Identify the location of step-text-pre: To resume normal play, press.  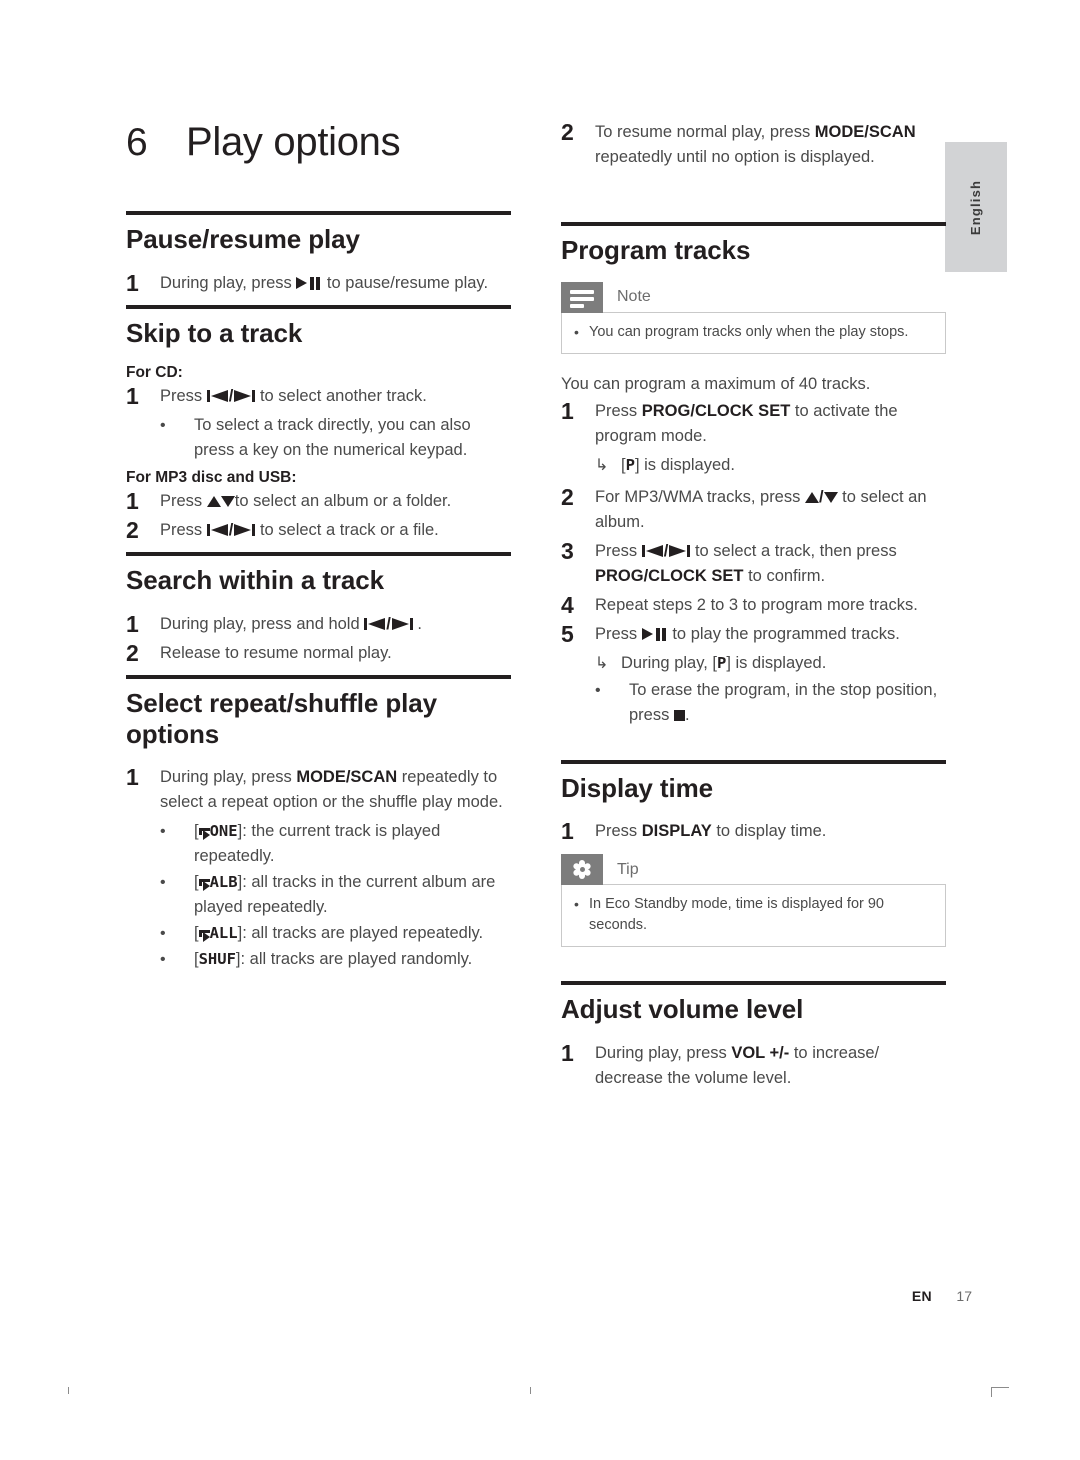
(705, 132).